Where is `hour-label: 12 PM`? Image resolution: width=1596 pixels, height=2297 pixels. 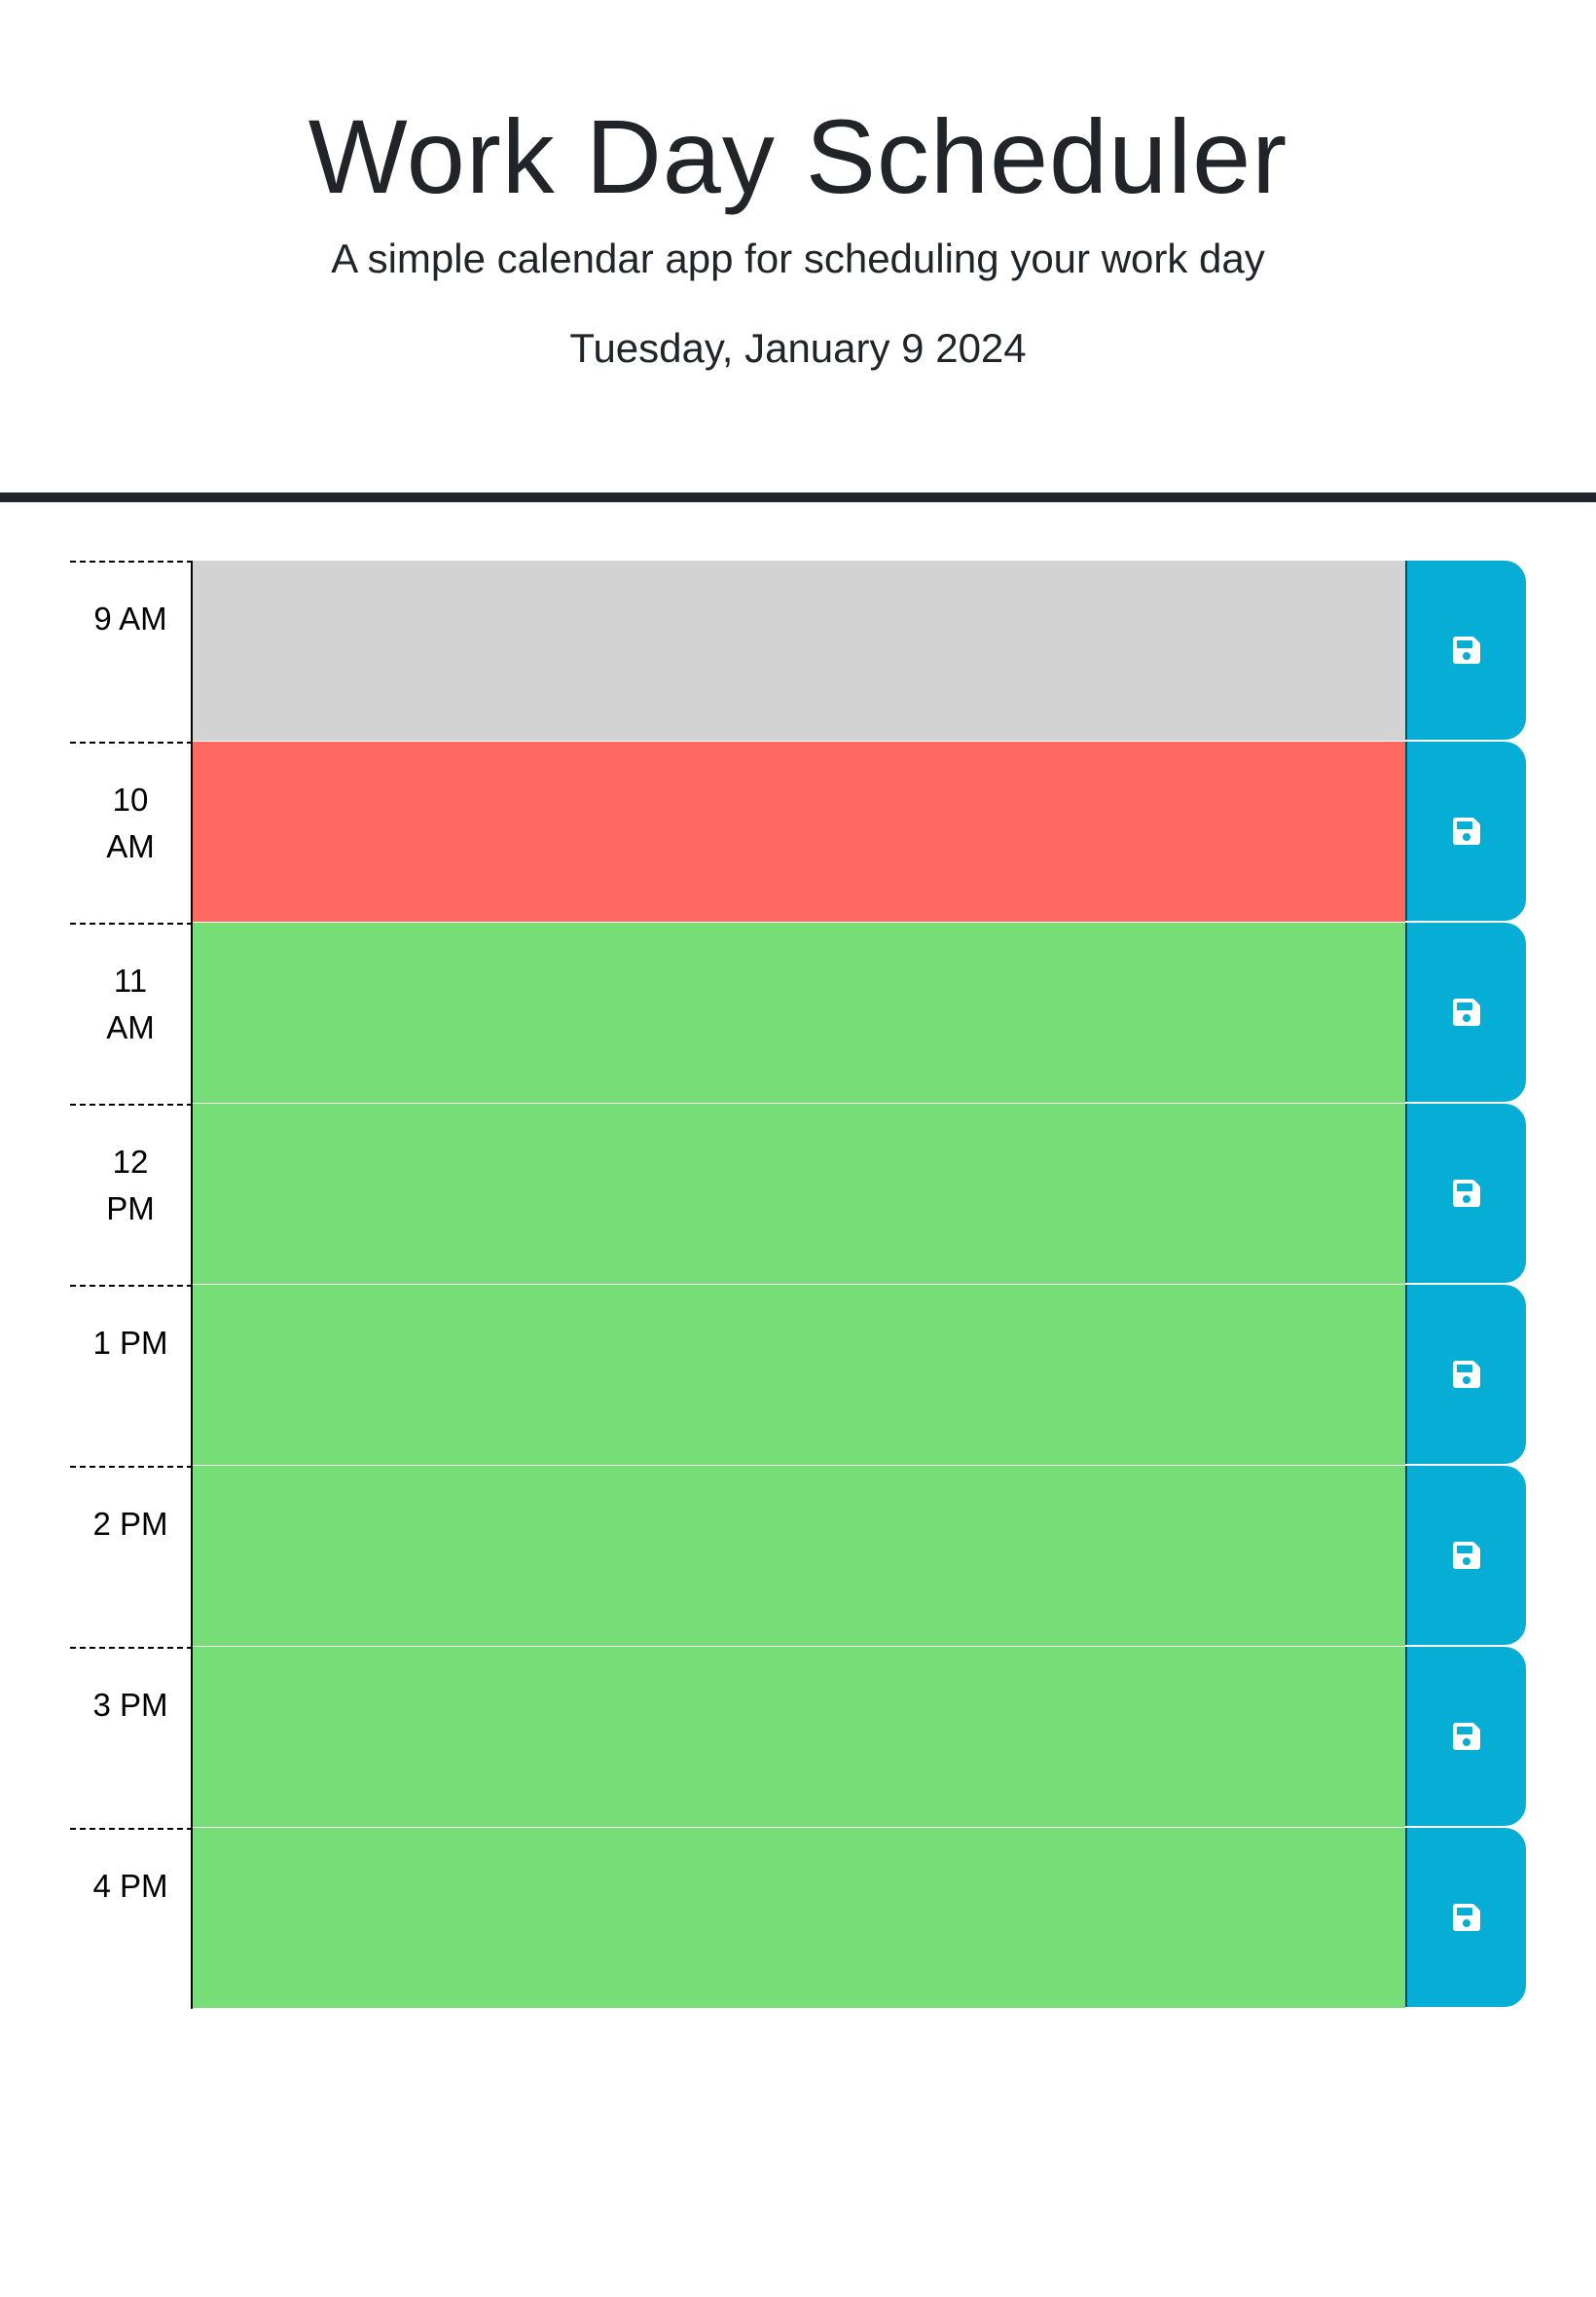
hour-label: 12 PM is located at coordinates (131, 1194).